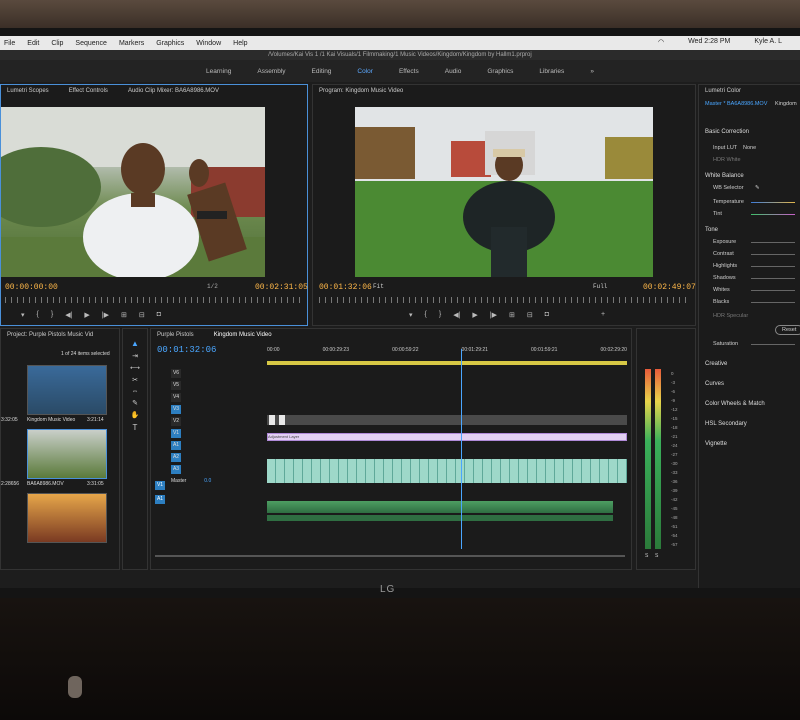 The image size is (800, 720). What do you see at coordinates (411, 315) in the screenshot?
I see `program-marker-icon: ▾` at bounding box center [411, 315].